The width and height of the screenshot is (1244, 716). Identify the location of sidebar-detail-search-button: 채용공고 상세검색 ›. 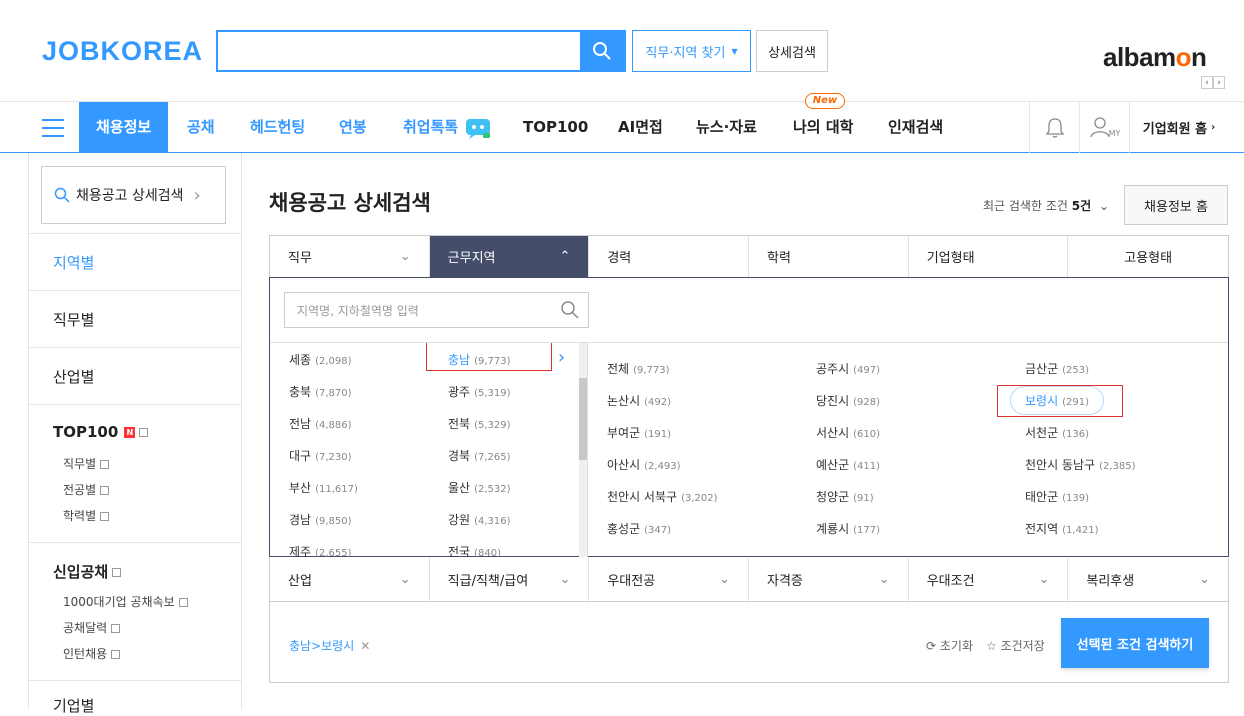
(133, 195).